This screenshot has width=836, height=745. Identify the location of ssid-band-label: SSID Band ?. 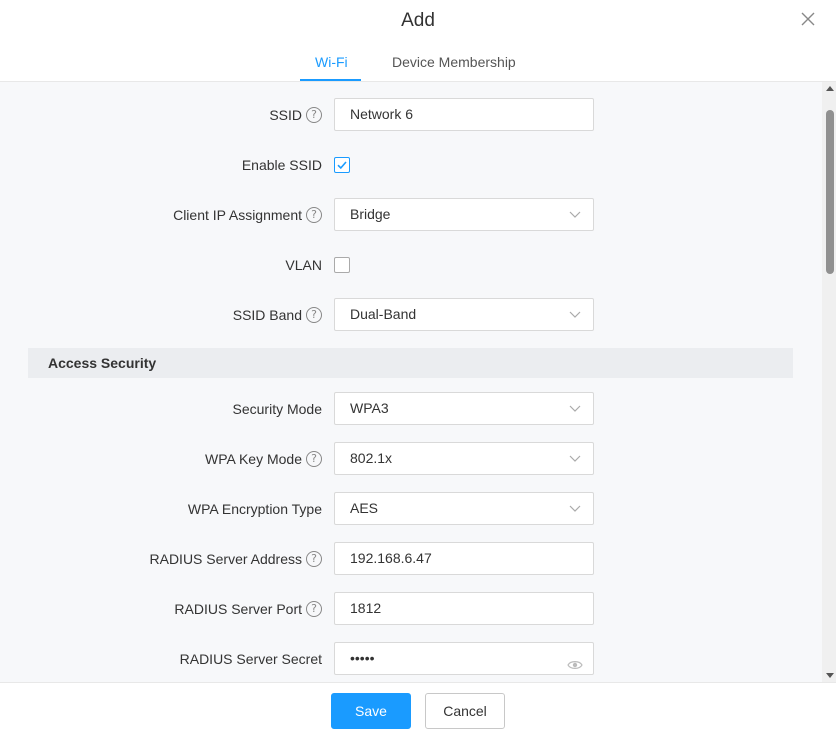
(277, 315).